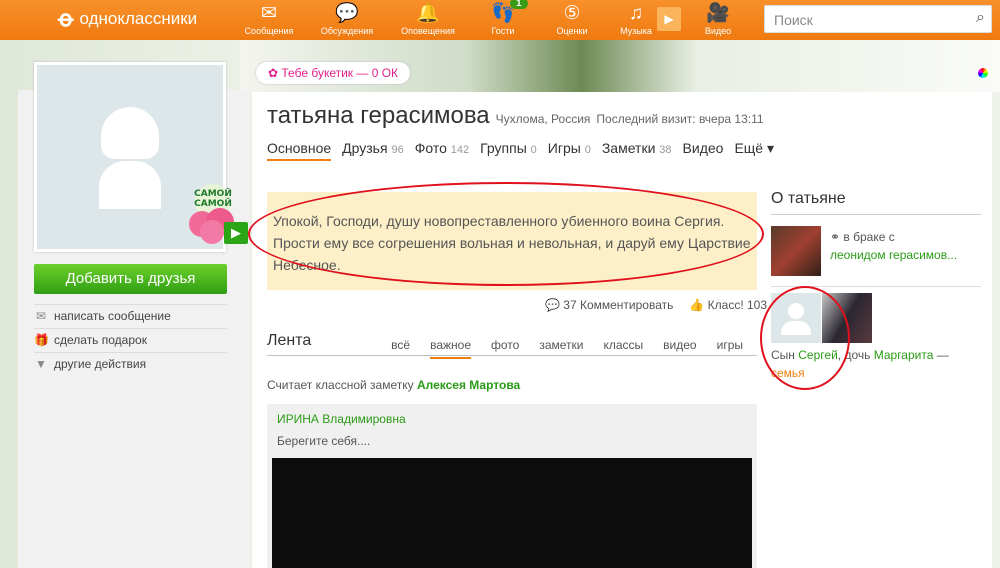 This screenshot has width=1000, height=568. I want to click on nav-label: Оценки, so click(572, 31).